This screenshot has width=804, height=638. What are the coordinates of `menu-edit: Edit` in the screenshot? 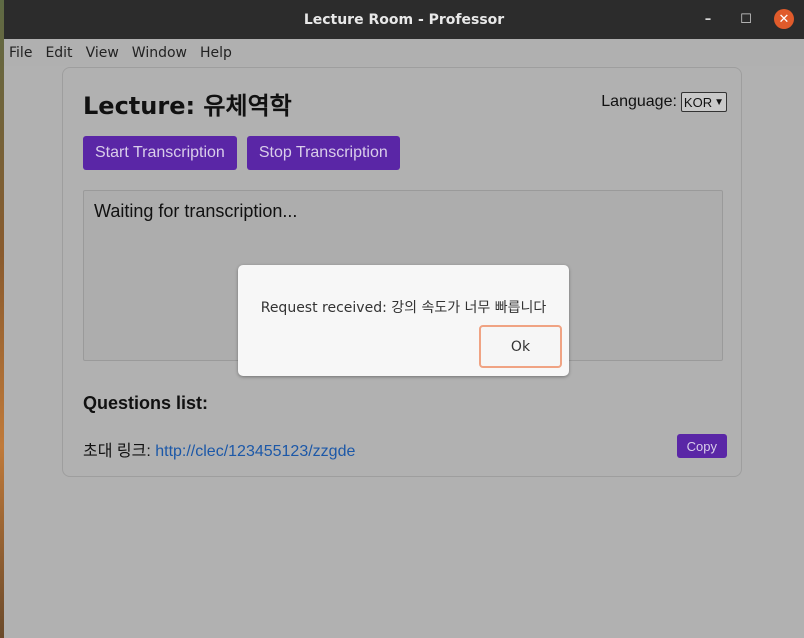 It's located at (59, 53).